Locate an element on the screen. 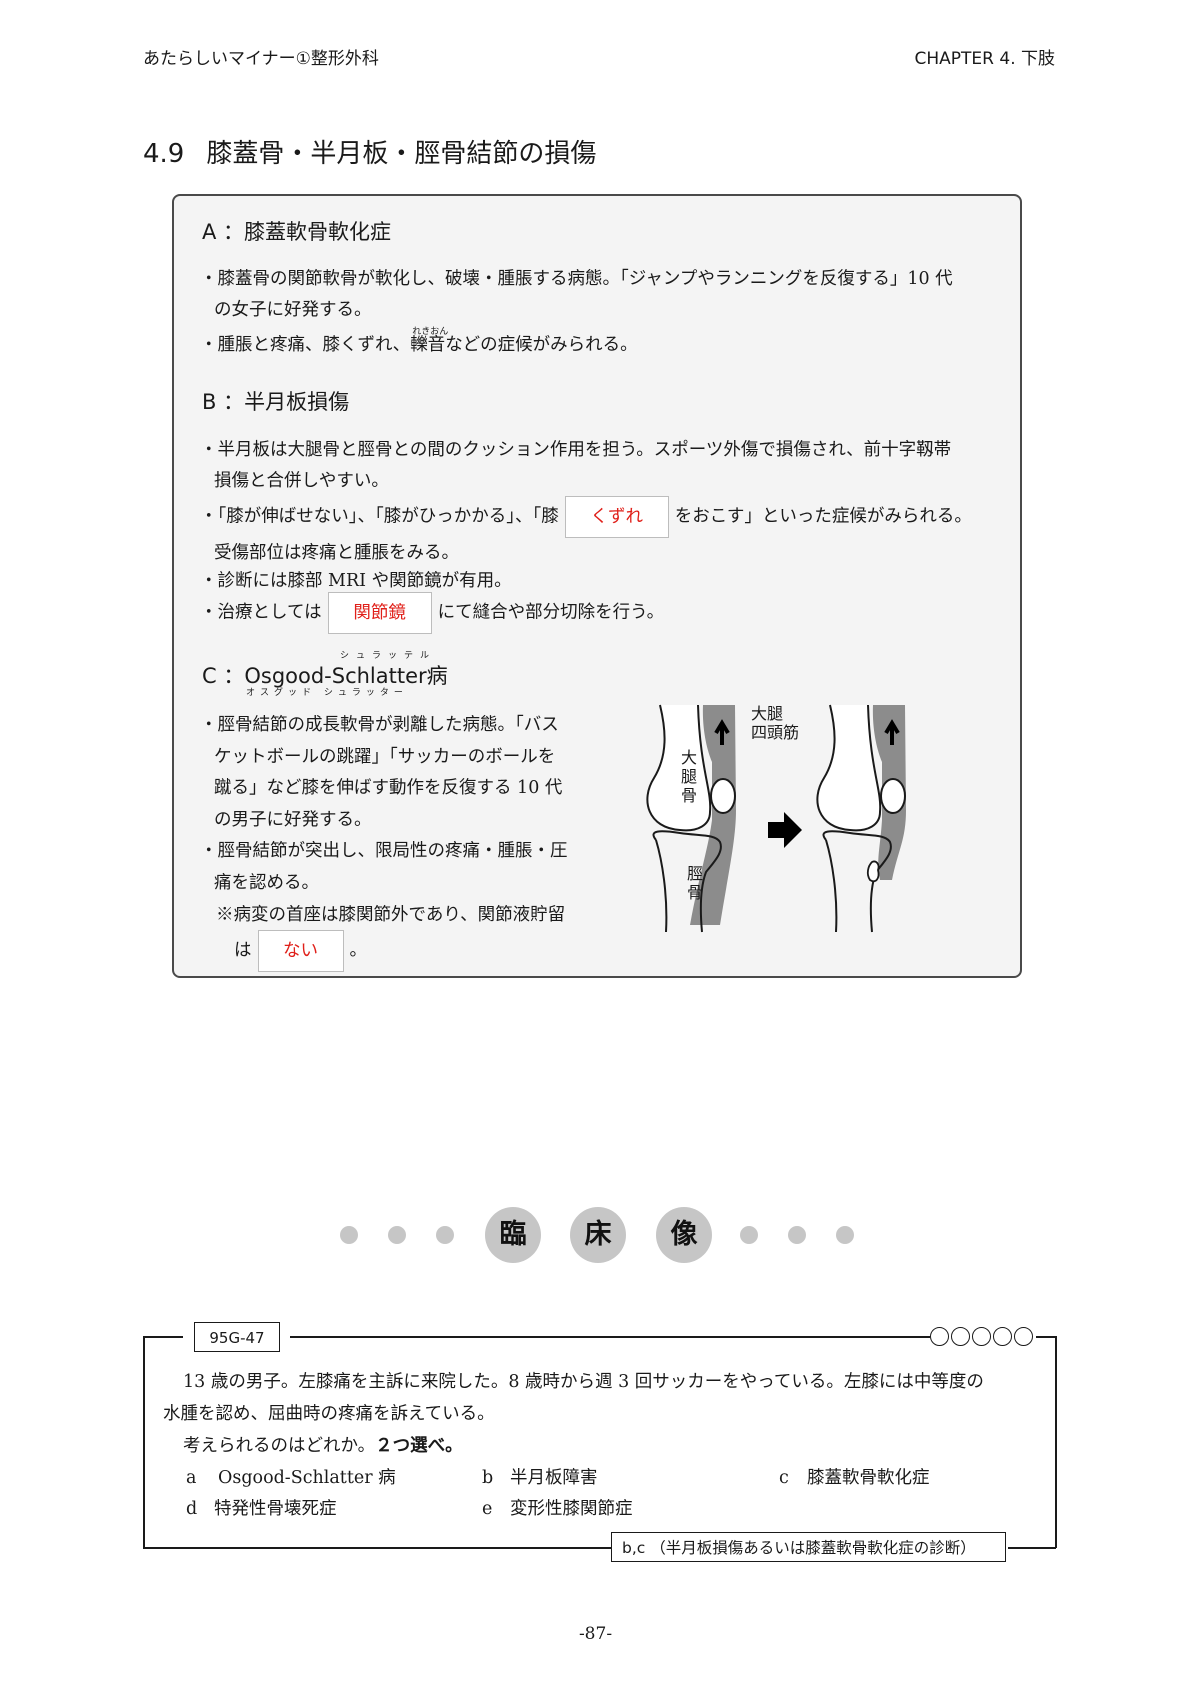  c-bullet-1-line-3: 蹴る」など膝を伸ばす動作を反復する 10 代 is located at coordinates (388, 788).